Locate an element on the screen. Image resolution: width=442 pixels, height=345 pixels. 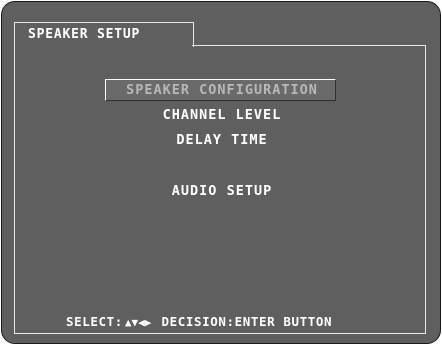
tab-title: SPEAKER SETUP is located at coordinates (84, 34).